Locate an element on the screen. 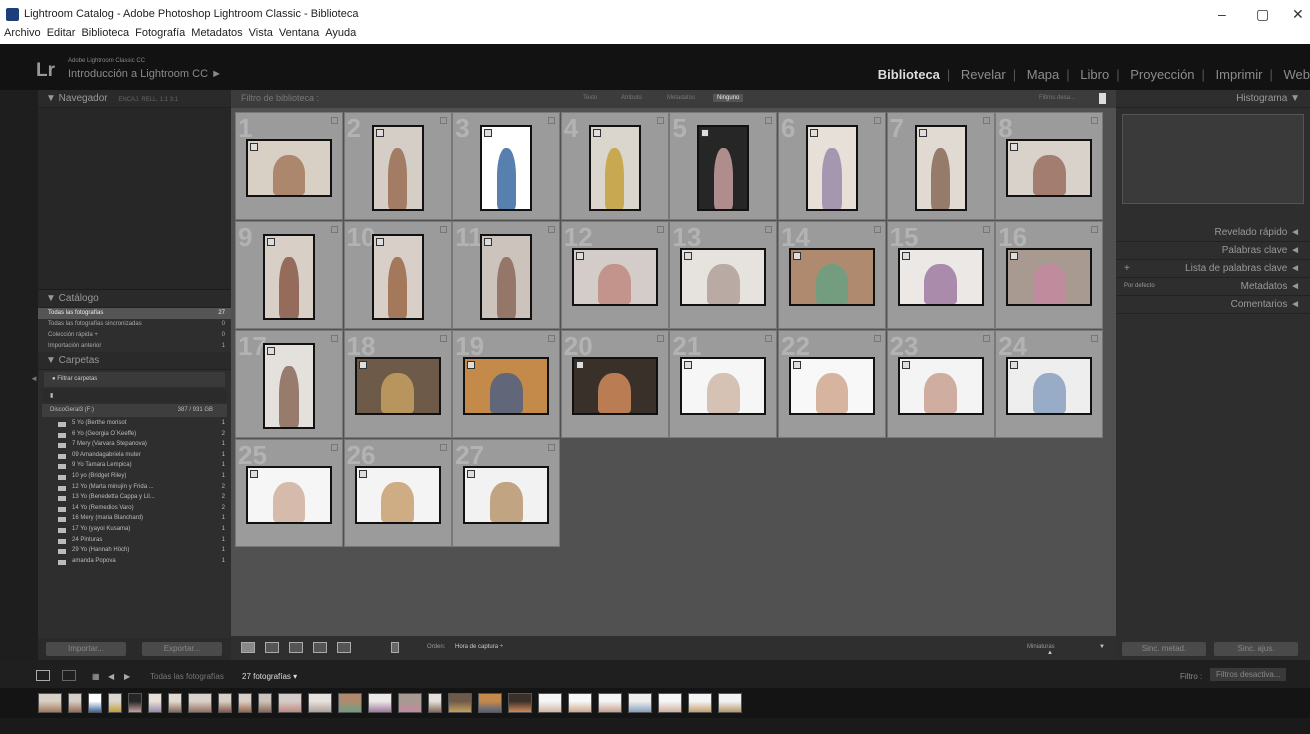 This screenshot has width=1310, height=734. people-view-icon is located at coordinates (344, 647).